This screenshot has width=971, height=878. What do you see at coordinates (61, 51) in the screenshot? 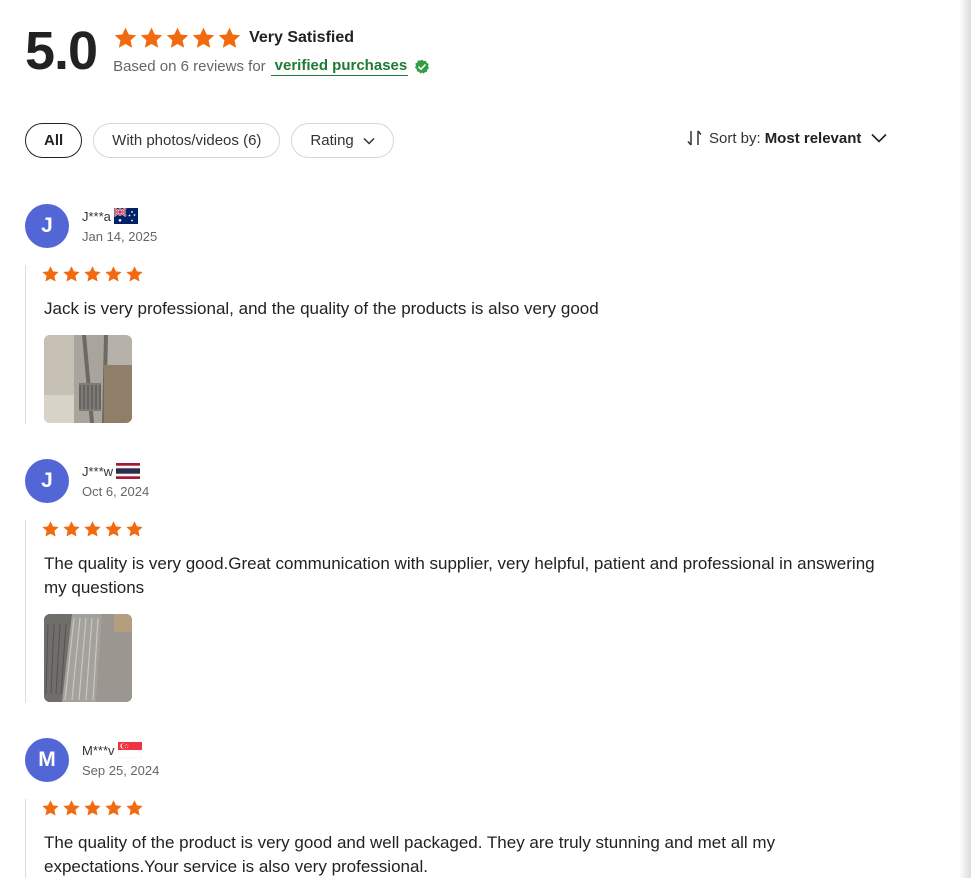
I see `average-score: 5.0` at bounding box center [61, 51].